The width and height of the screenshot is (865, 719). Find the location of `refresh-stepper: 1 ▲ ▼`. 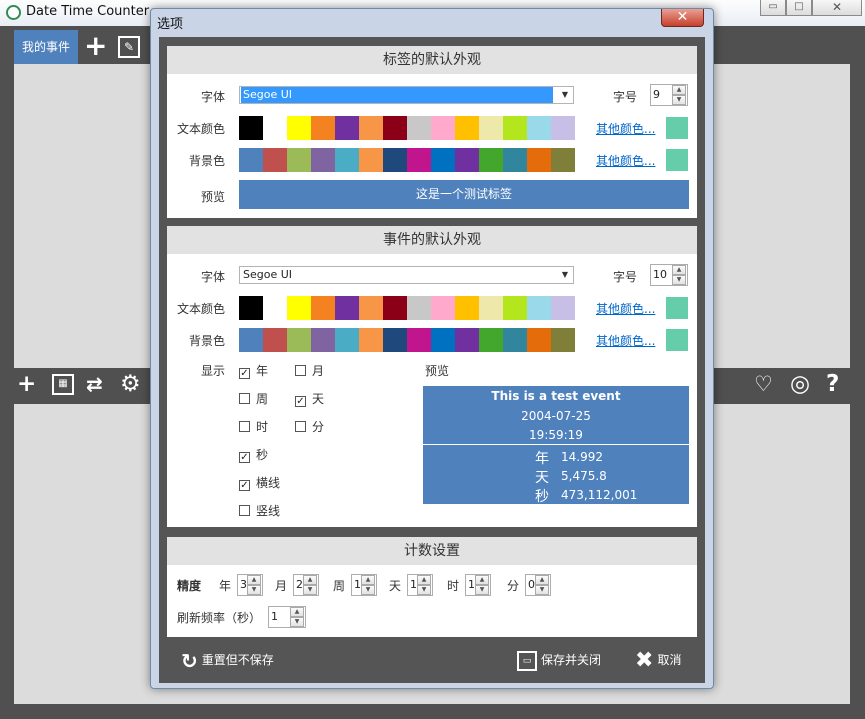

refresh-stepper: 1 ▲ ▼ is located at coordinates (287, 617).